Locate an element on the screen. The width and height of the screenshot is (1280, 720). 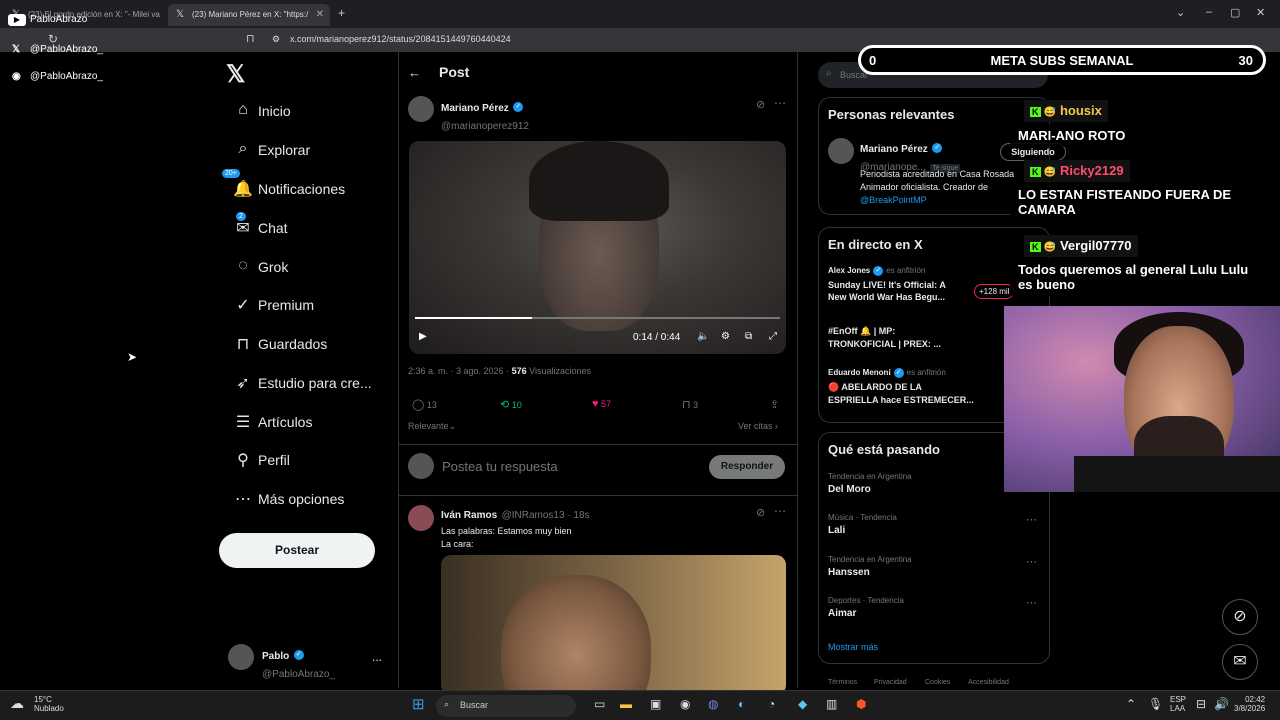
bookmark-icon: ⊓ is located at coordinates (250, 38).